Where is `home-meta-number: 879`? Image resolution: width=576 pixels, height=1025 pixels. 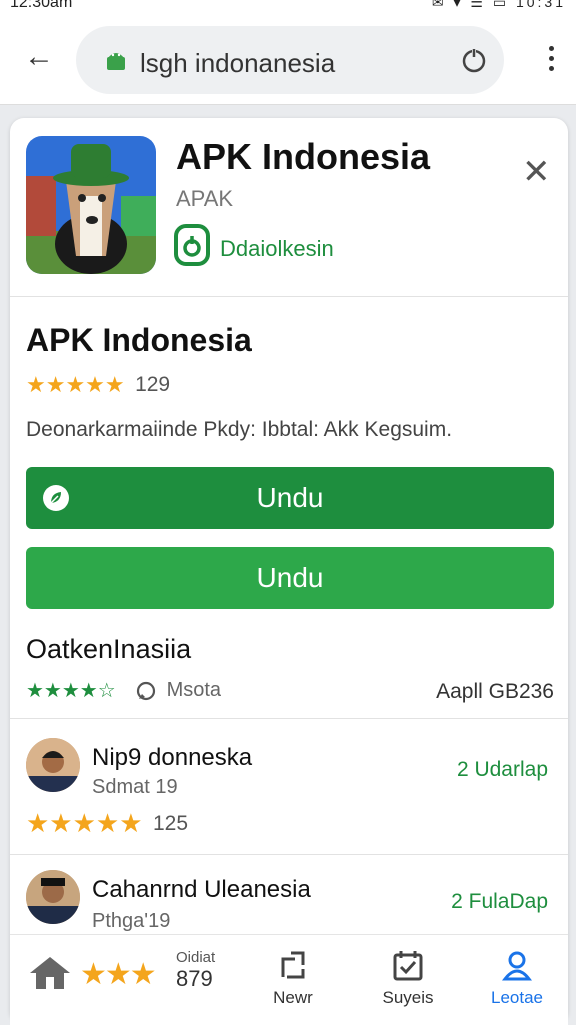
home-meta-number: 879 is located at coordinates (194, 978).